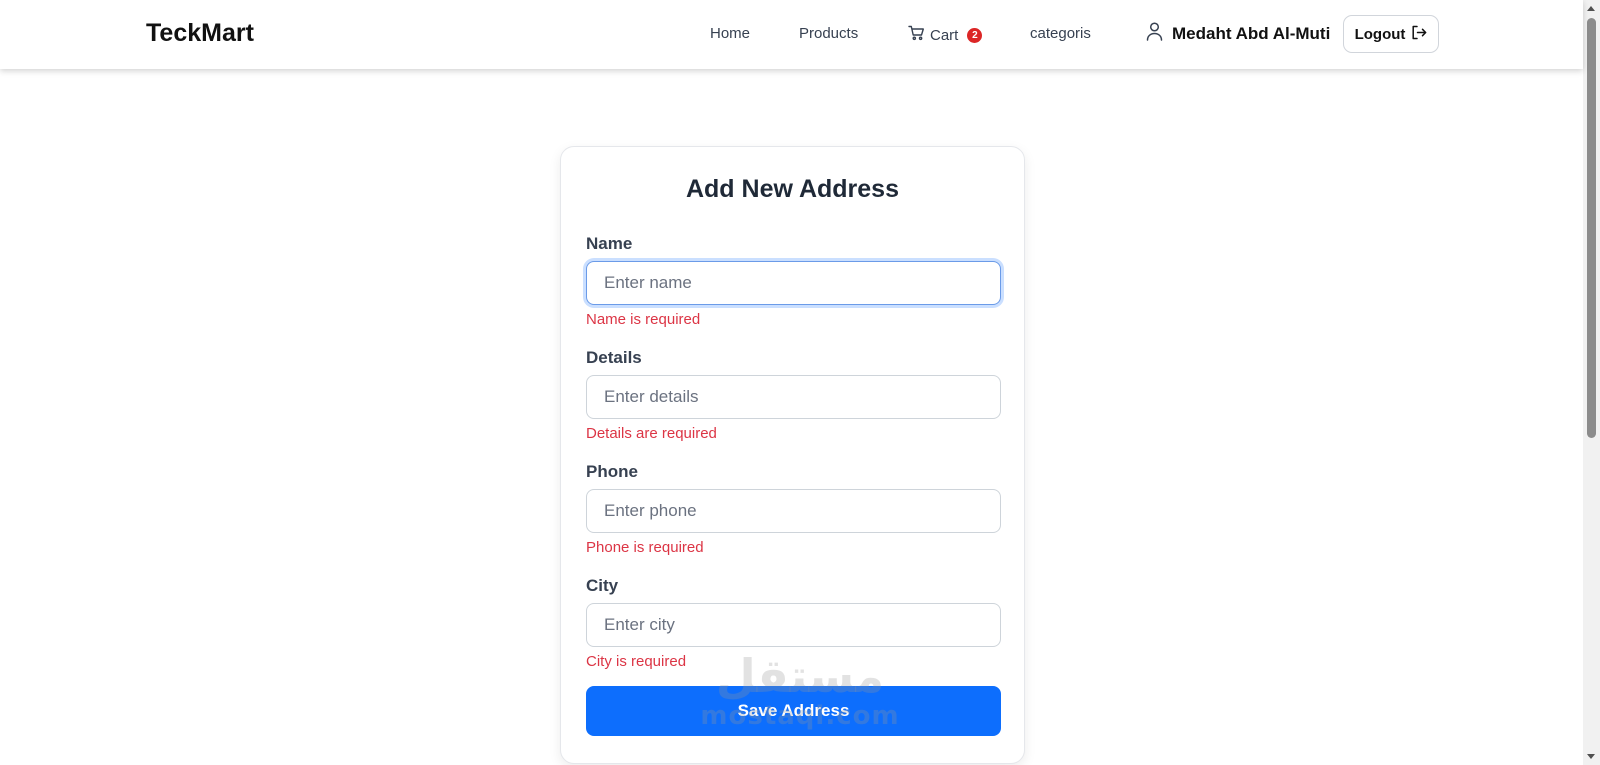 The width and height of the screenshot is (1600, 765). Describe the element at coordinates (643, 319) in the screenshot. I see `name-error: Name is required` at that location.